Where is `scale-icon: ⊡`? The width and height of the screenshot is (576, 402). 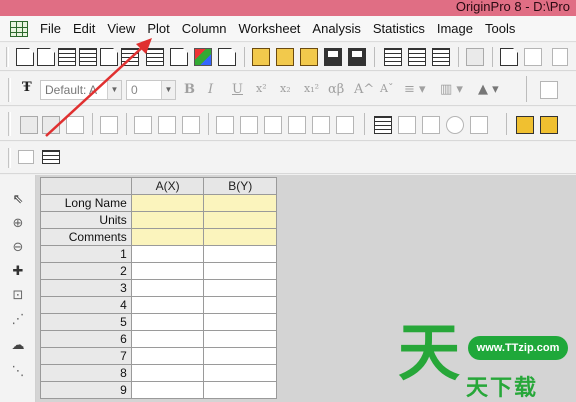
scale-icon: ⊡ is located at coordinates (18, 295).